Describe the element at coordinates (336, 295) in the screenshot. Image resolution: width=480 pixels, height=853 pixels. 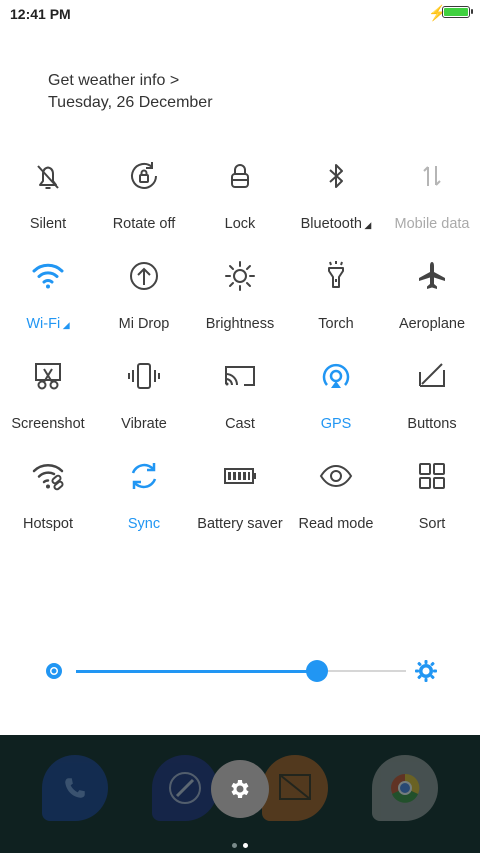
I see `toggle-torch: Torch` at that location.